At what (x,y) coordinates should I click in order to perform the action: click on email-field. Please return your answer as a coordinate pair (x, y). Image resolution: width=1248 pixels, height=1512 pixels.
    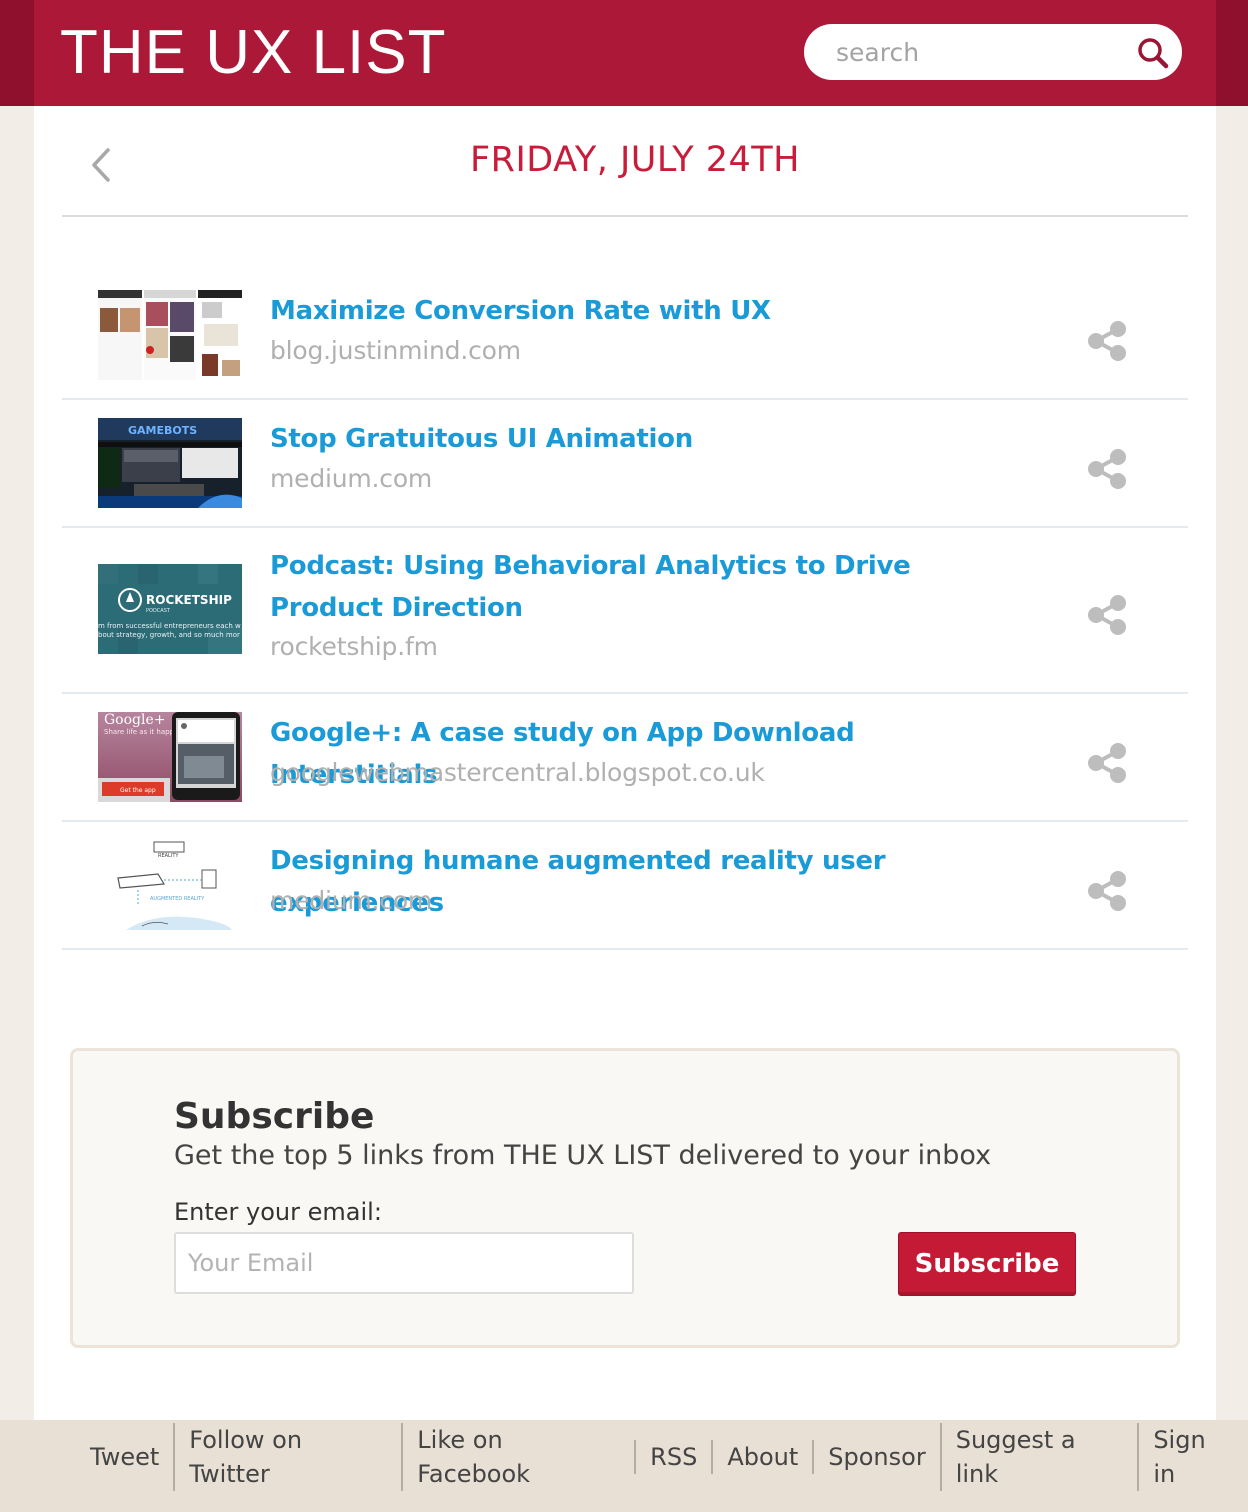
    Looking at the image, I should click on (404, 1263).